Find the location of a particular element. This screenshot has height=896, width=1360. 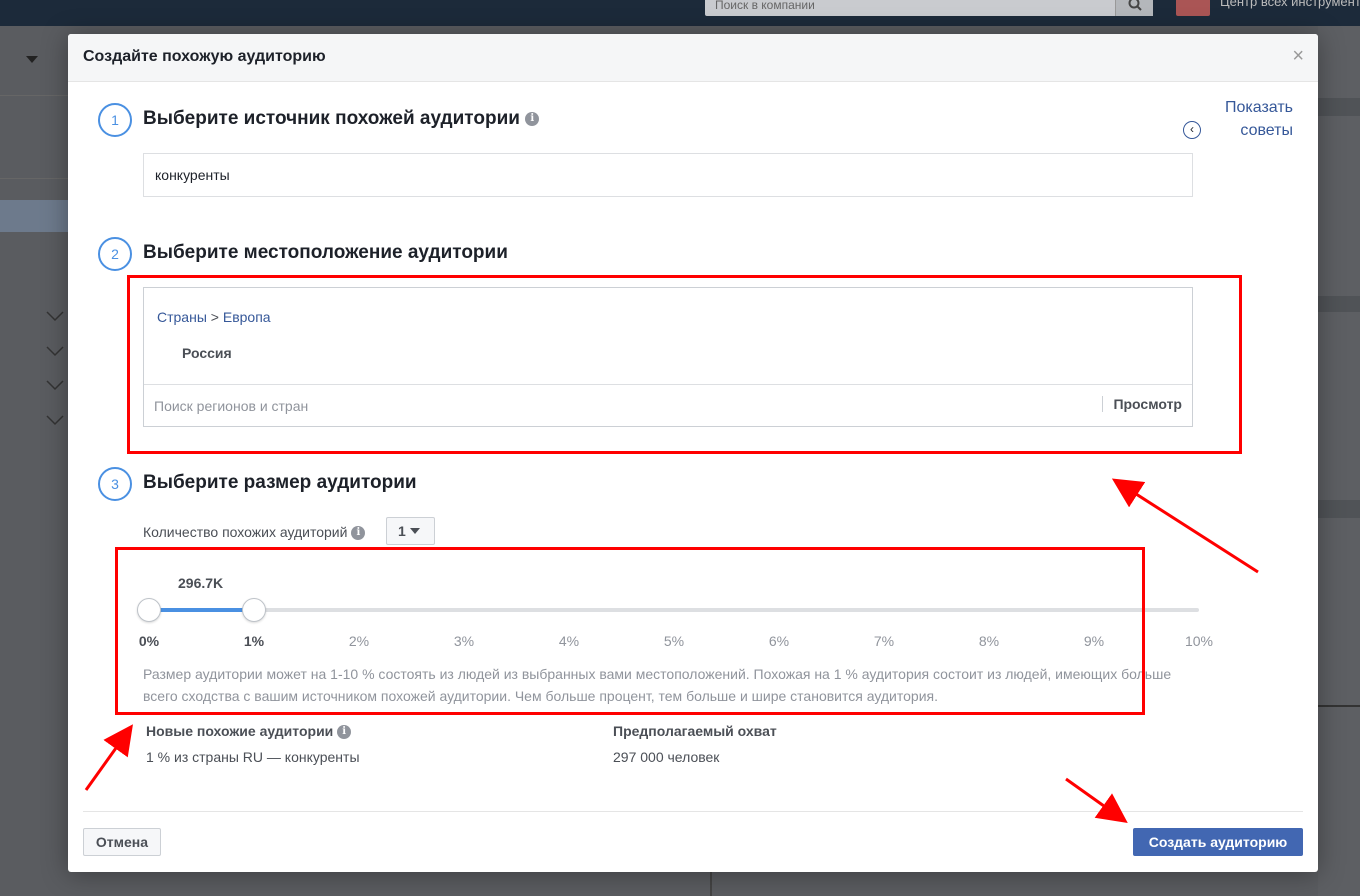

selected-country-tag: Россия is located at coordinates (207, 353).